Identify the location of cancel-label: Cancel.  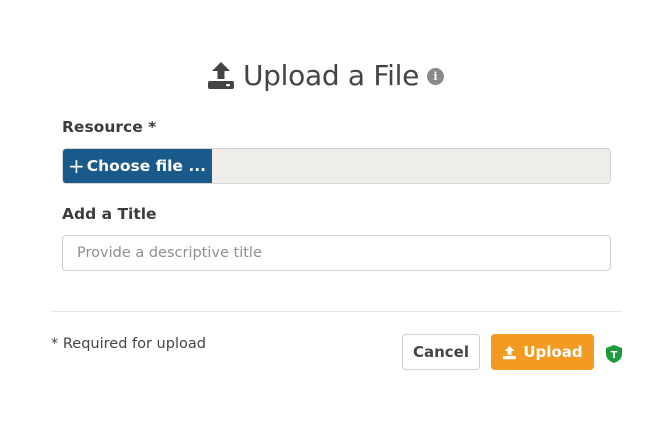
(440, 352).